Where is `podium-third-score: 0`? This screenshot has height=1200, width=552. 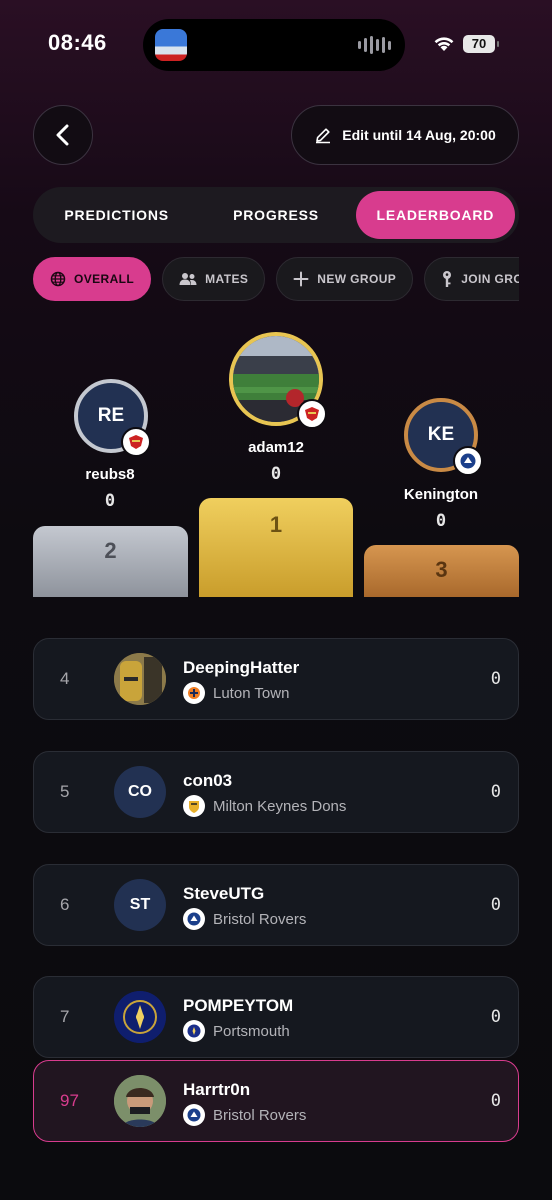 podium-third-score: 0 is located at coordinates (441, 521).